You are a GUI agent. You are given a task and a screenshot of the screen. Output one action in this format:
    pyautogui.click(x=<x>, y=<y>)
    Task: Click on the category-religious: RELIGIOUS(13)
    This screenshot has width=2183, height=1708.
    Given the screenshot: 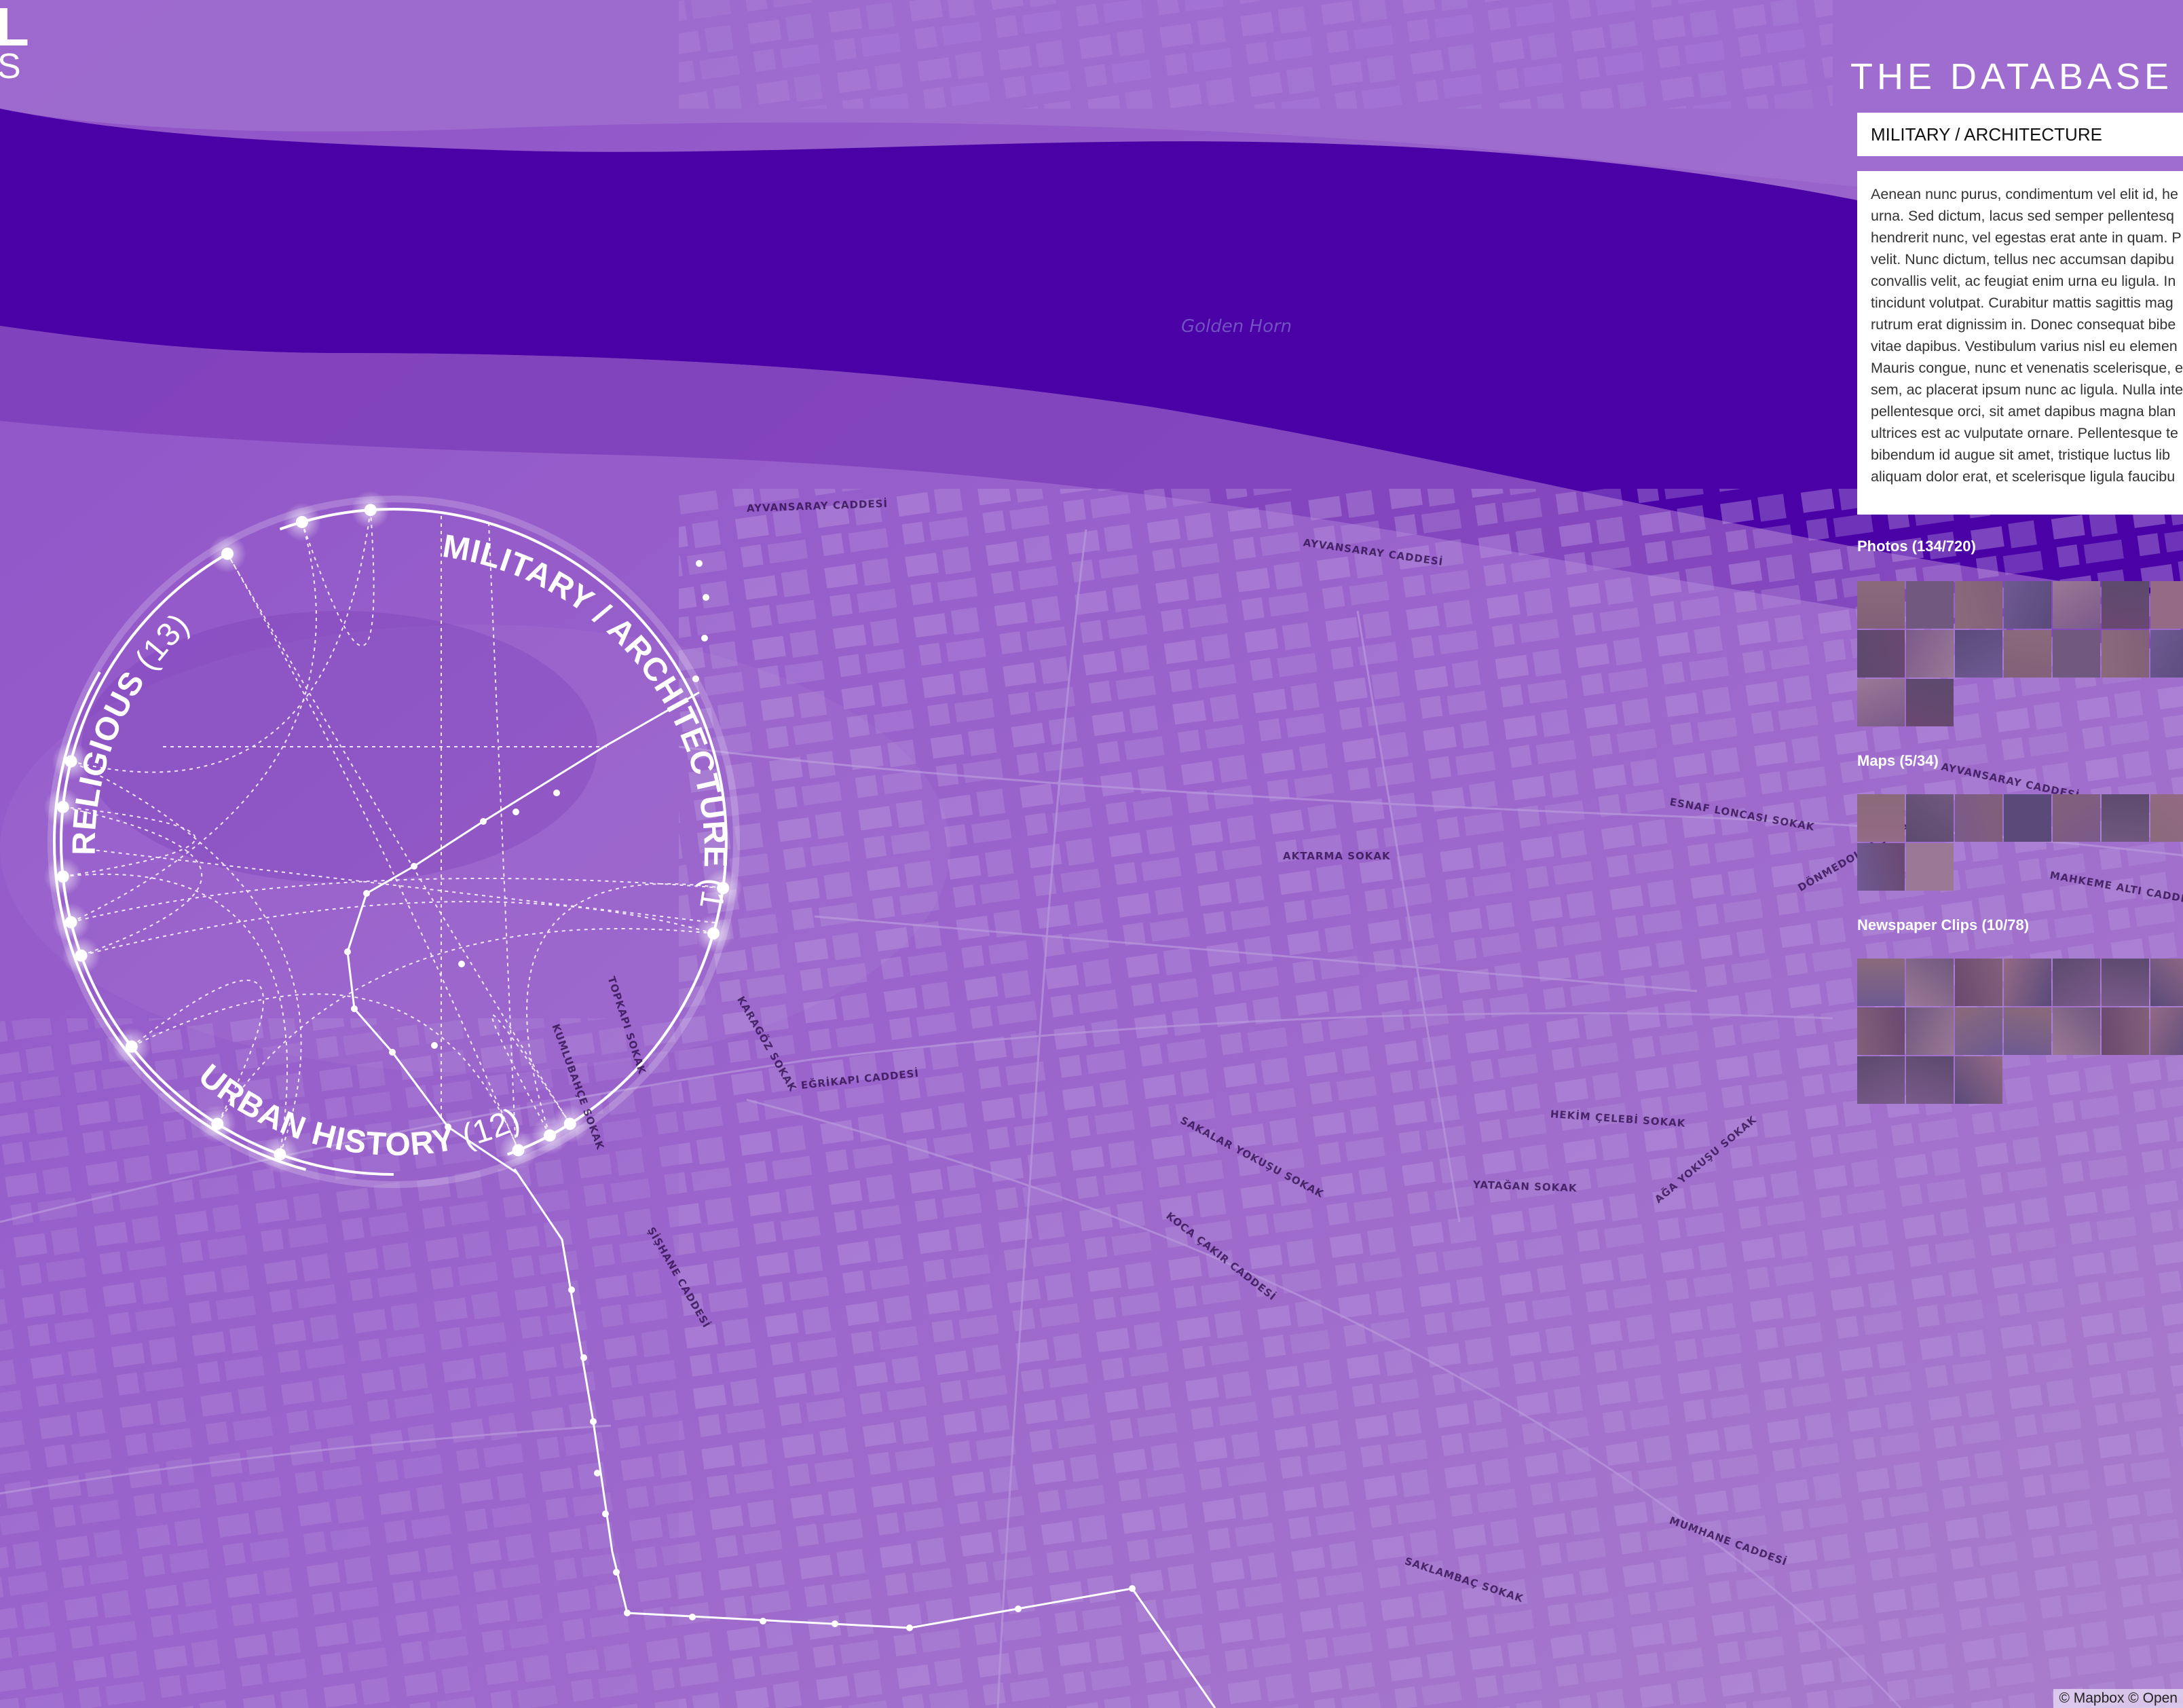 What is the action you would take?
    pyautogui.click(x=132, y=730)
    